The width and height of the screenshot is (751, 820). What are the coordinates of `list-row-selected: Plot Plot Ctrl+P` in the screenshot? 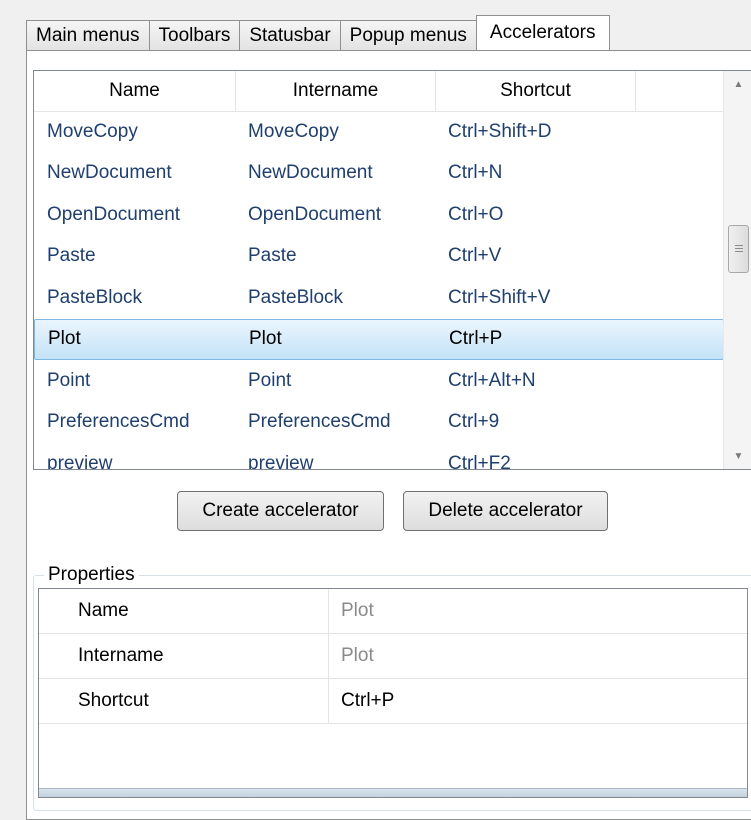 It's located at (379, 339).